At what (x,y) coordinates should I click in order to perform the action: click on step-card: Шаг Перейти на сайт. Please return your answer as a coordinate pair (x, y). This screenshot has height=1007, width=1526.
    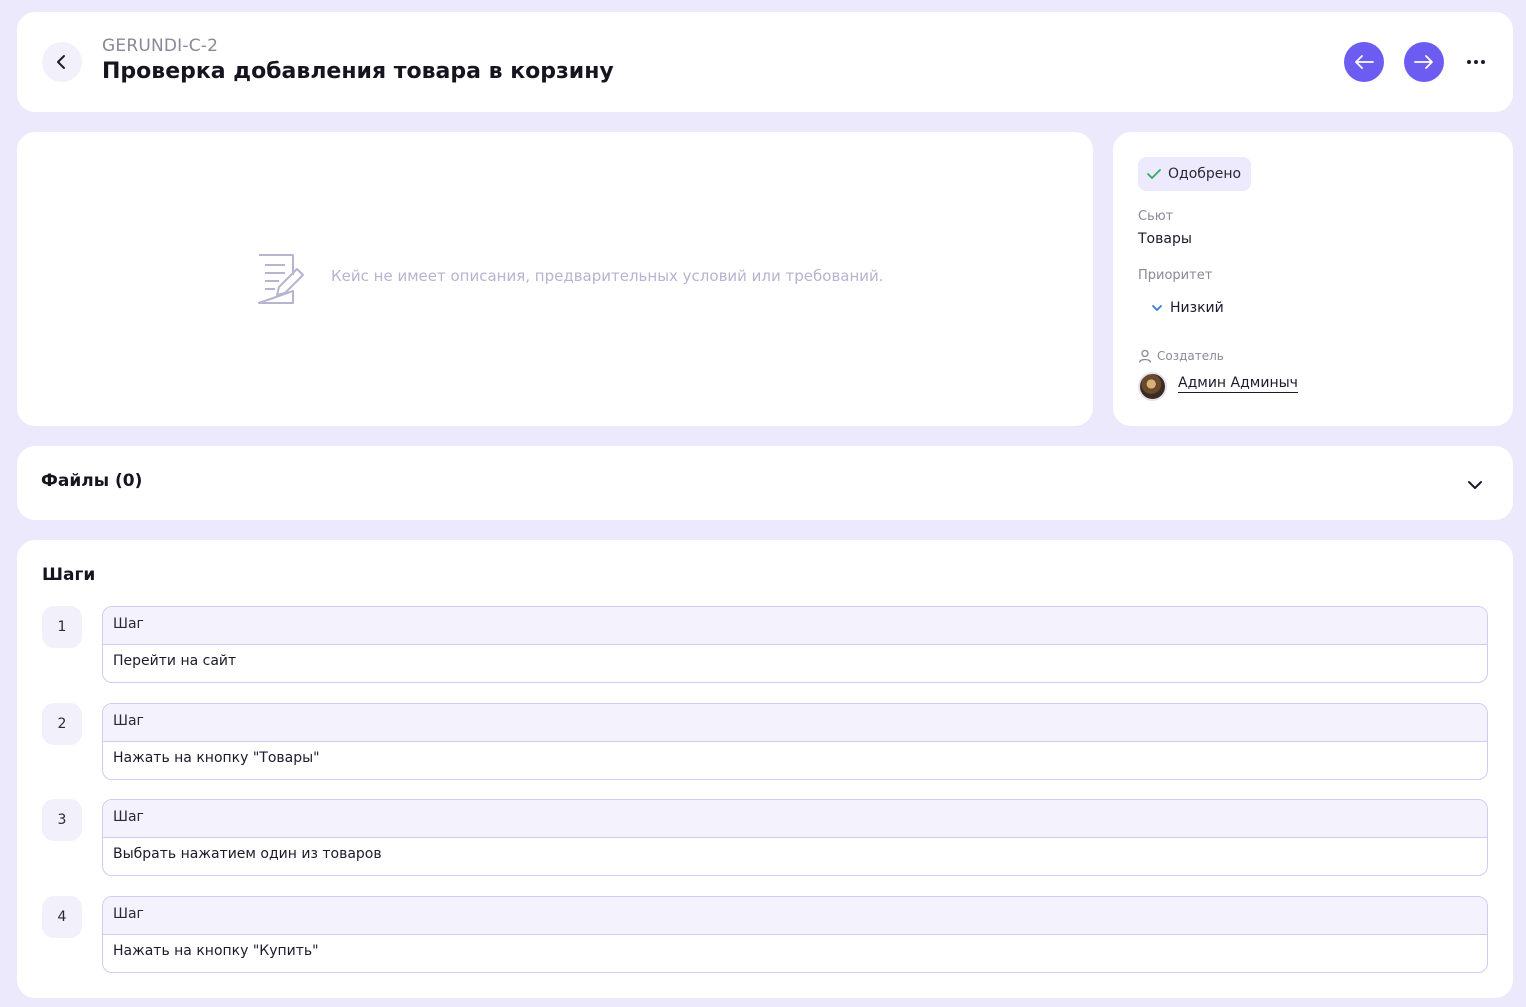
    Looking at the image, I should click on (795, 644).